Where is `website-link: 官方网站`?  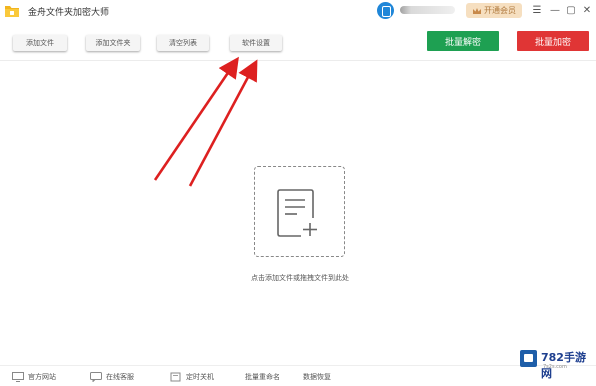 website-link: 官方网站 is located at coordinates (34, 377).